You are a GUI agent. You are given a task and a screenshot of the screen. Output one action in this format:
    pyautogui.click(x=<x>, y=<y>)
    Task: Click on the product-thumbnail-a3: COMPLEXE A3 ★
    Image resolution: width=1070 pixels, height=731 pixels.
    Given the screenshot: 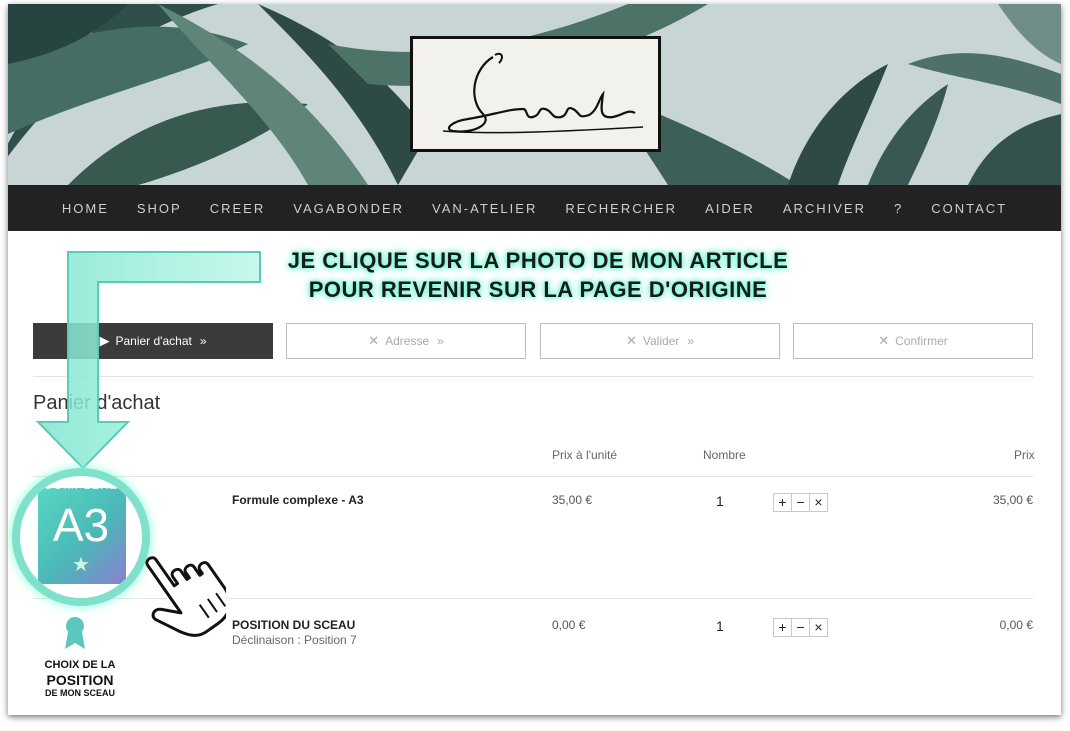 What is the action you would take?
    pyautogui.click(x=81, y=537)
    